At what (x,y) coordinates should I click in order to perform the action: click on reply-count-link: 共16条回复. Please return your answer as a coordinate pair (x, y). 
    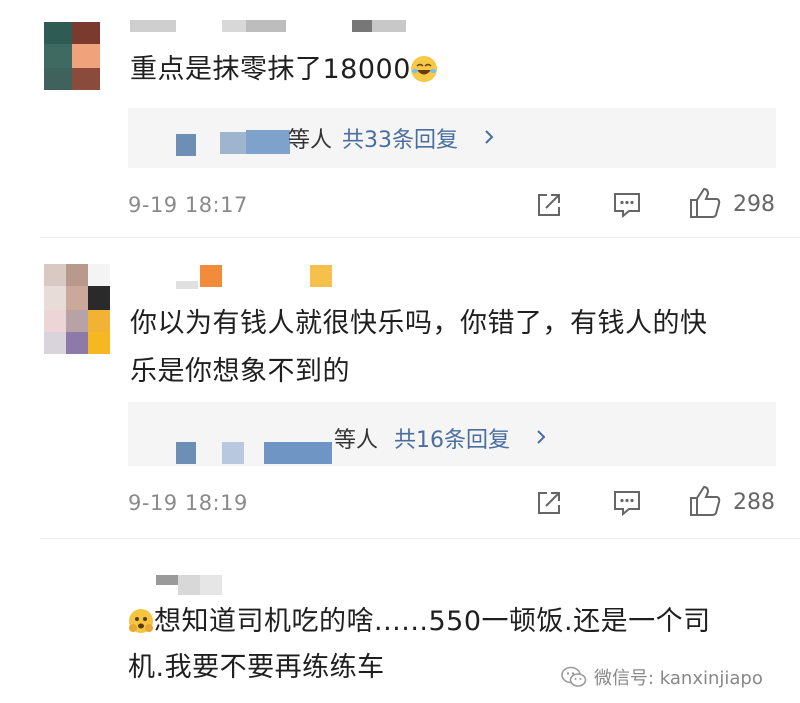
    Looking at the image, I should click on (452, 438).